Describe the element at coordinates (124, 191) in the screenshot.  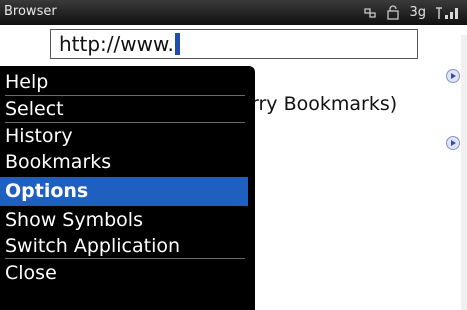
I see `menu-item-options: Options` at that location.